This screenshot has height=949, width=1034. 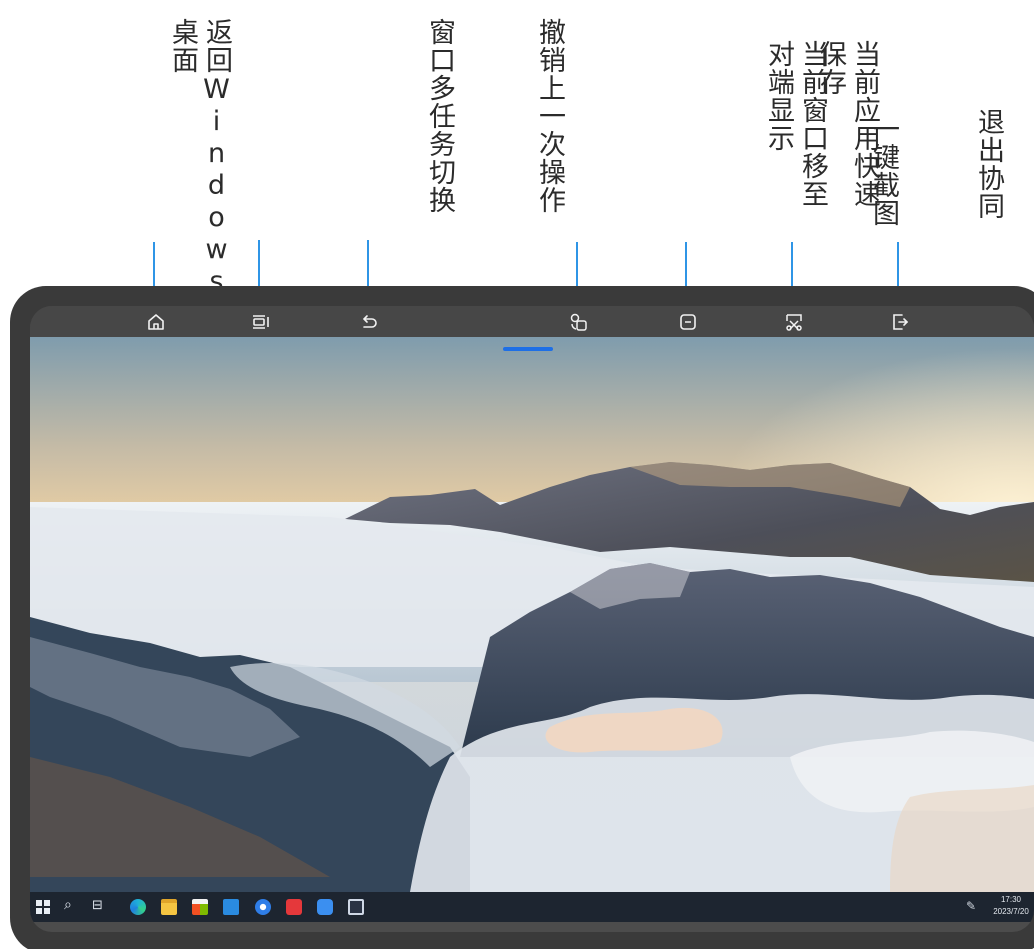 I want to click on file-explorer-icon, so click(x=169, y=907).